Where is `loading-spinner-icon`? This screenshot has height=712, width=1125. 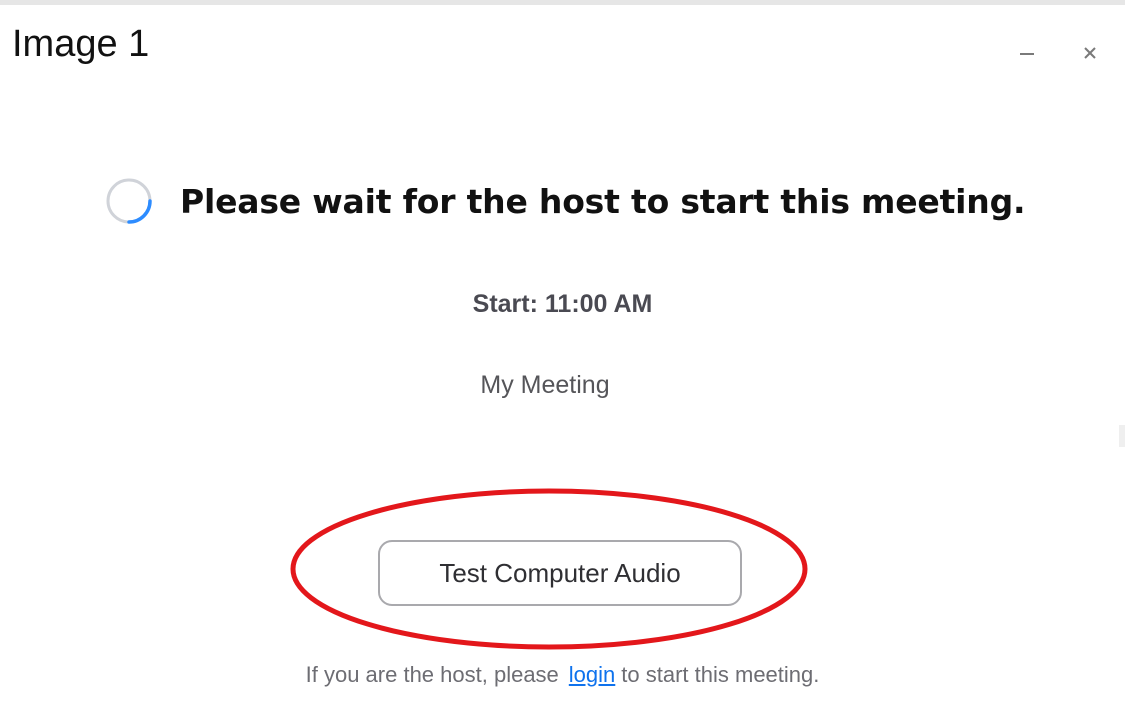
loading-spinner-icon is located at coordinates (129, 201).